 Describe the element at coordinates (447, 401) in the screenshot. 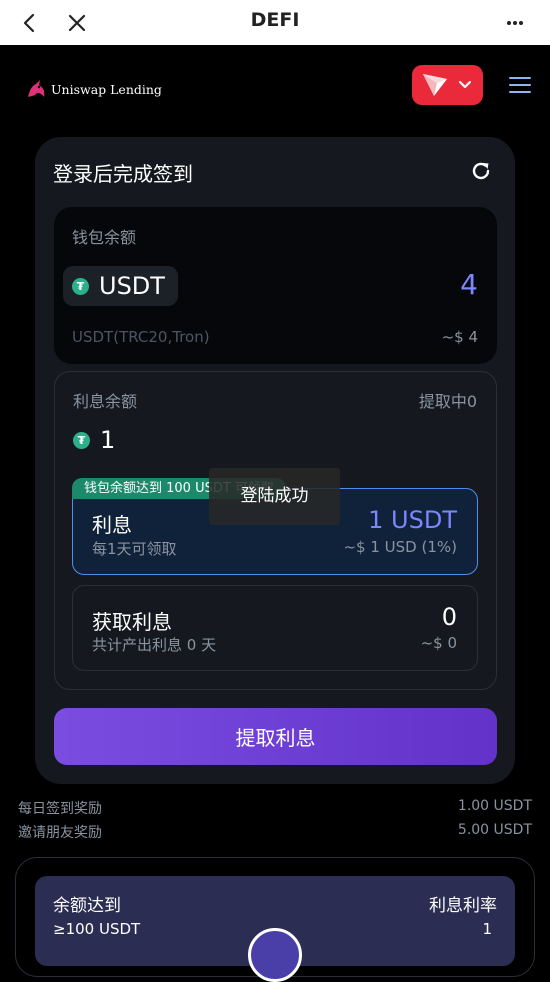

I see `withdrawing-status: 提取中0` at that location.